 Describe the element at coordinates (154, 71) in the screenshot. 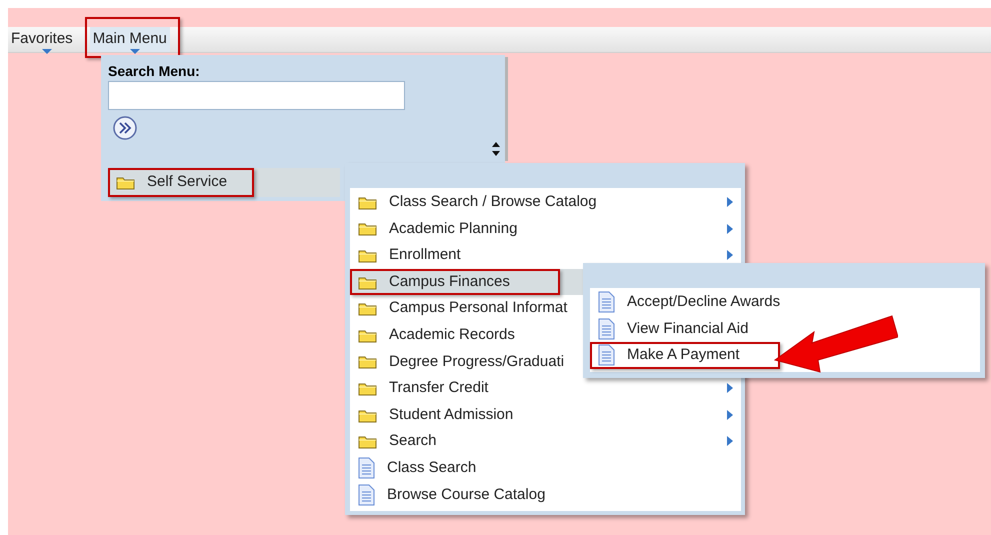

I see `search-label: Search Menu:` at that location.